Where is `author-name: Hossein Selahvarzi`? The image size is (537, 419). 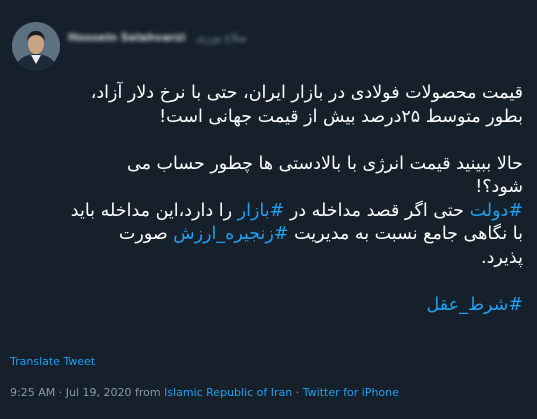 author-name: Hossein Selahvarzi is located at coordinates (126, 37).